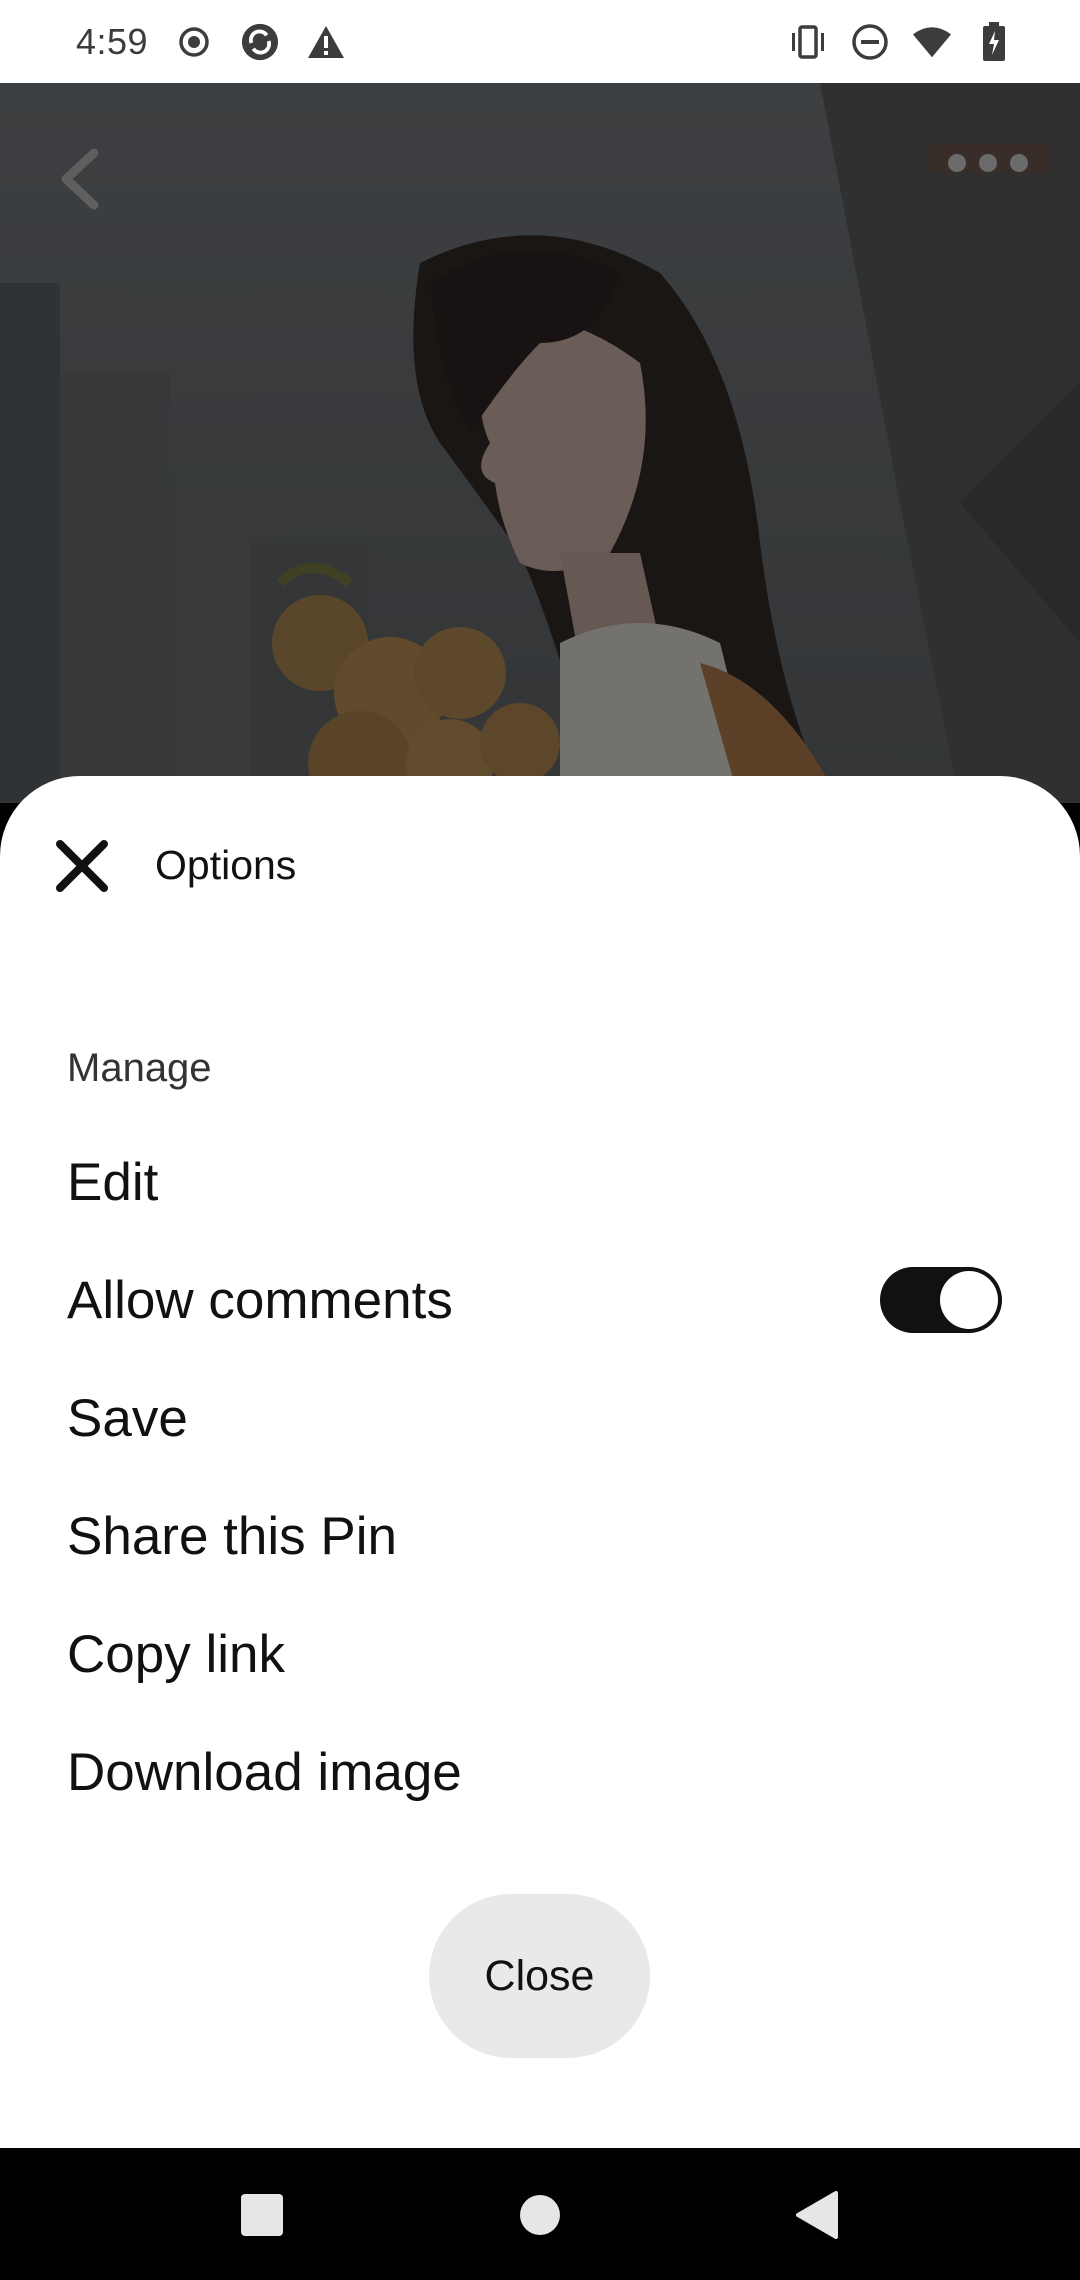 The width and height of the screenshot is (1080, 2280). I want to click on record-icon, so click(194, 42).